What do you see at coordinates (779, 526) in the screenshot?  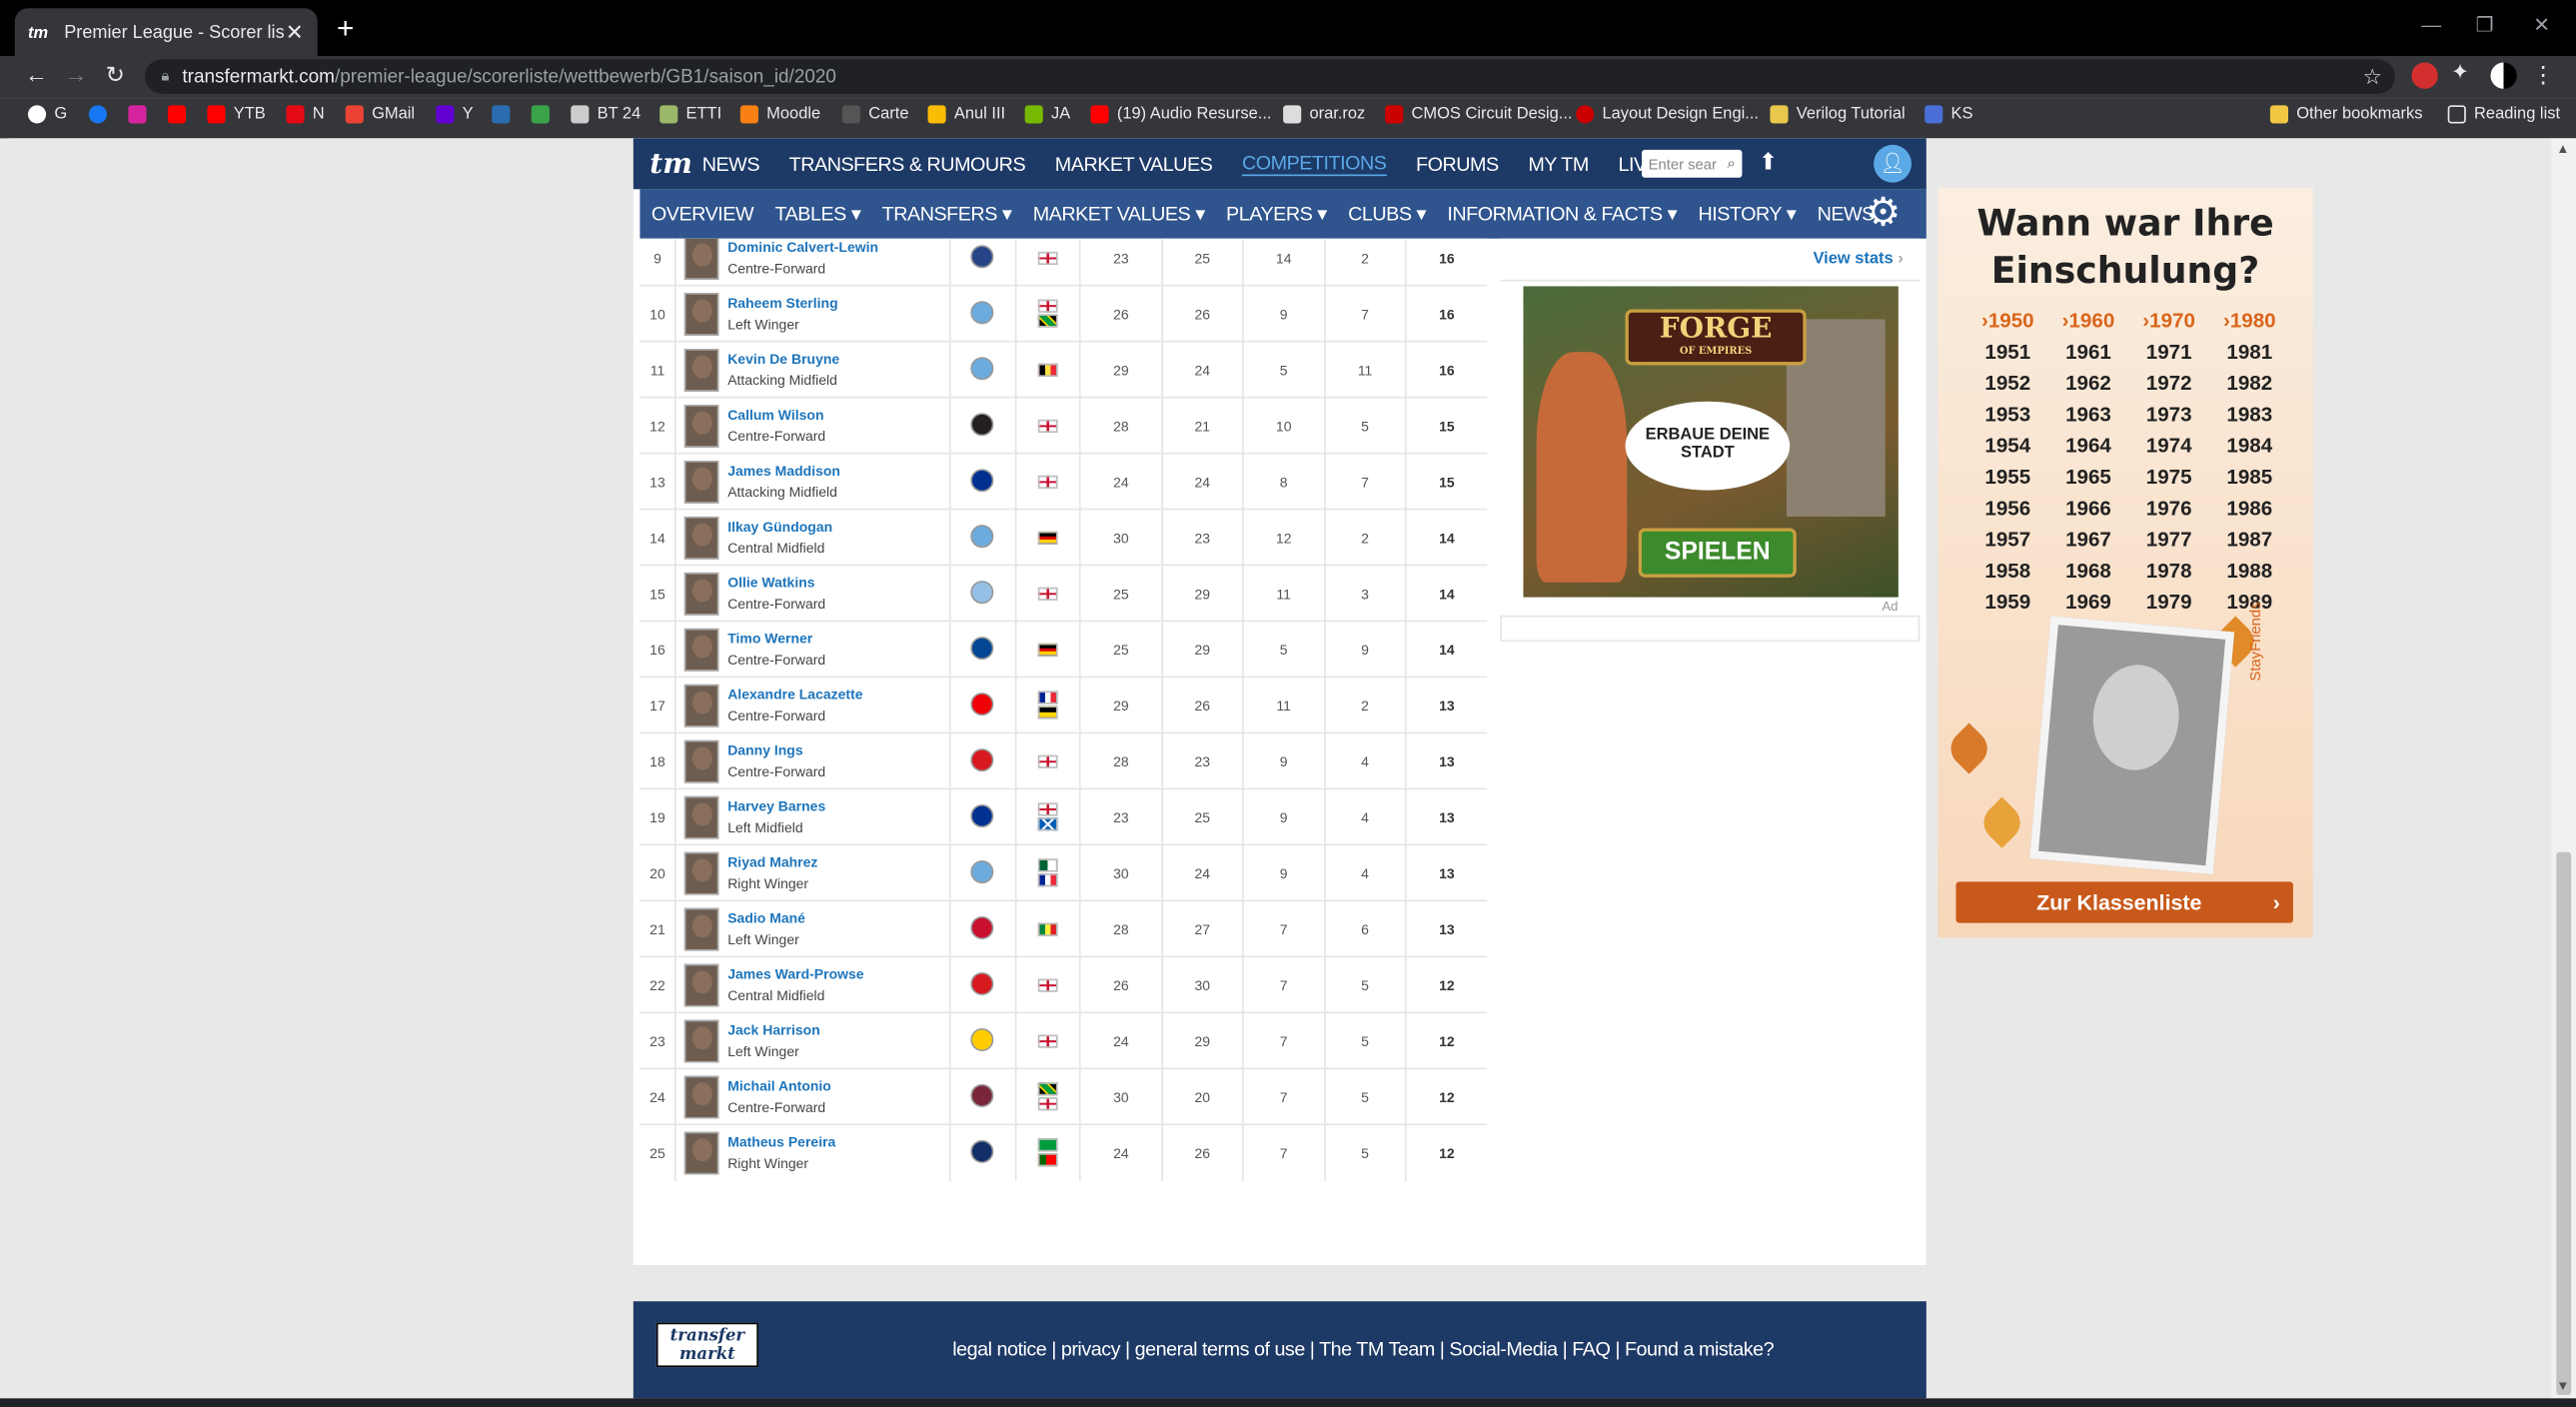 I see `player-name-link: Ilkay Gündogan` at bounding box center [779, 526].